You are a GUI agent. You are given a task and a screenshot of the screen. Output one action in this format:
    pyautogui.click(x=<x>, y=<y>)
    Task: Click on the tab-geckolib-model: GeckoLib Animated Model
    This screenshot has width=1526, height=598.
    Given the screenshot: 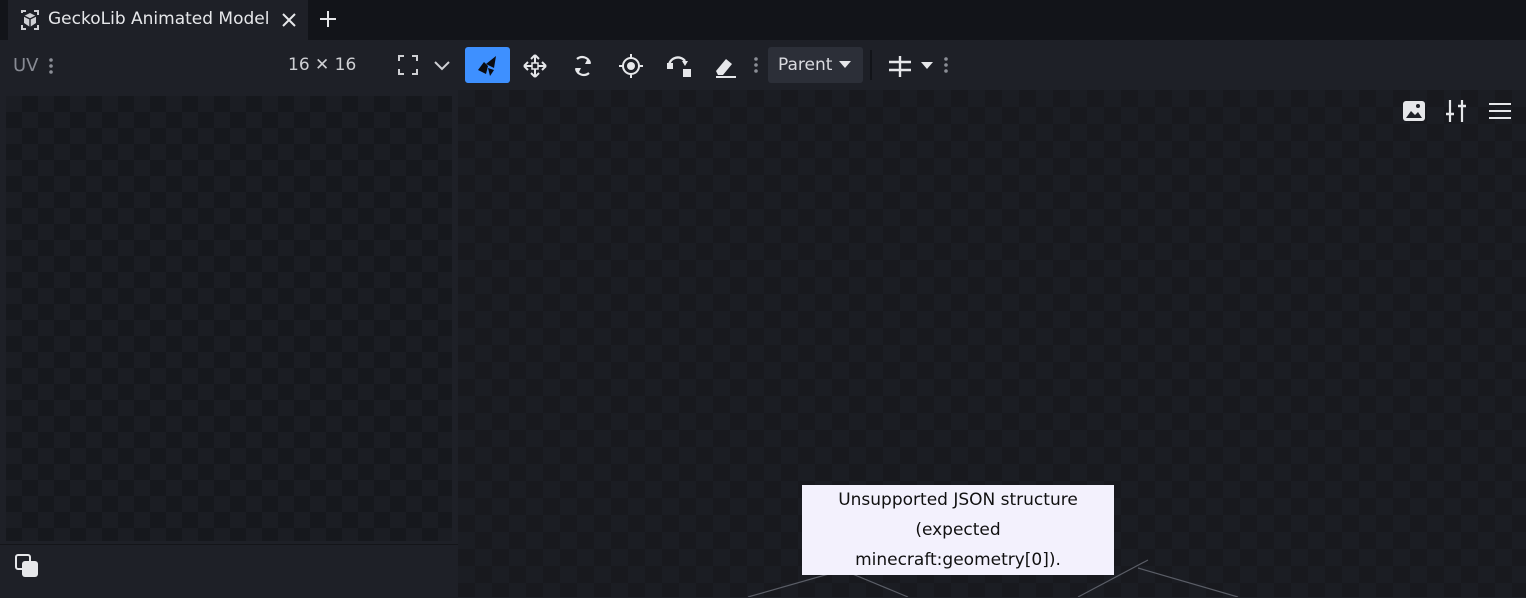 What is the action you would take?
    pyautogui.click(x=158, y=20)
    